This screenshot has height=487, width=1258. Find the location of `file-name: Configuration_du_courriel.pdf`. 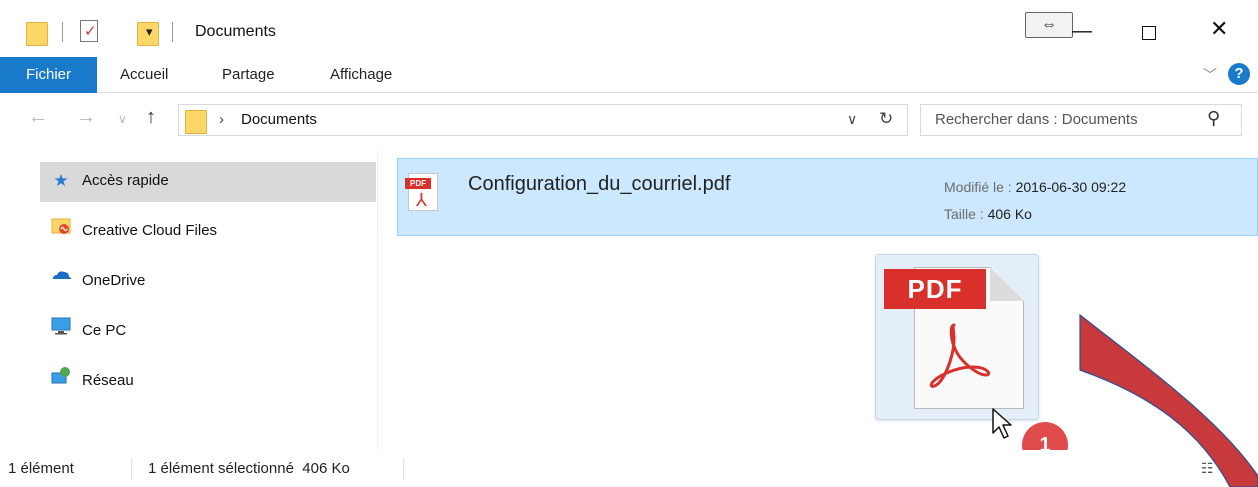

file-name: Configuration_du_courriel.pdf is located at coordinates (599, 184).